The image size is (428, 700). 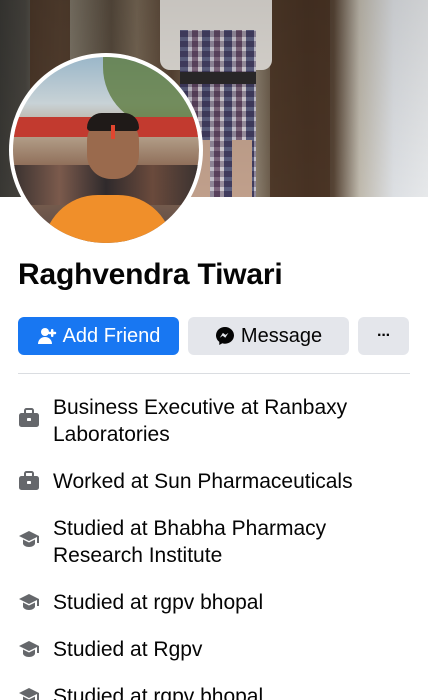 I want to click on more-options-button: ···, so click(x=383, y=336).